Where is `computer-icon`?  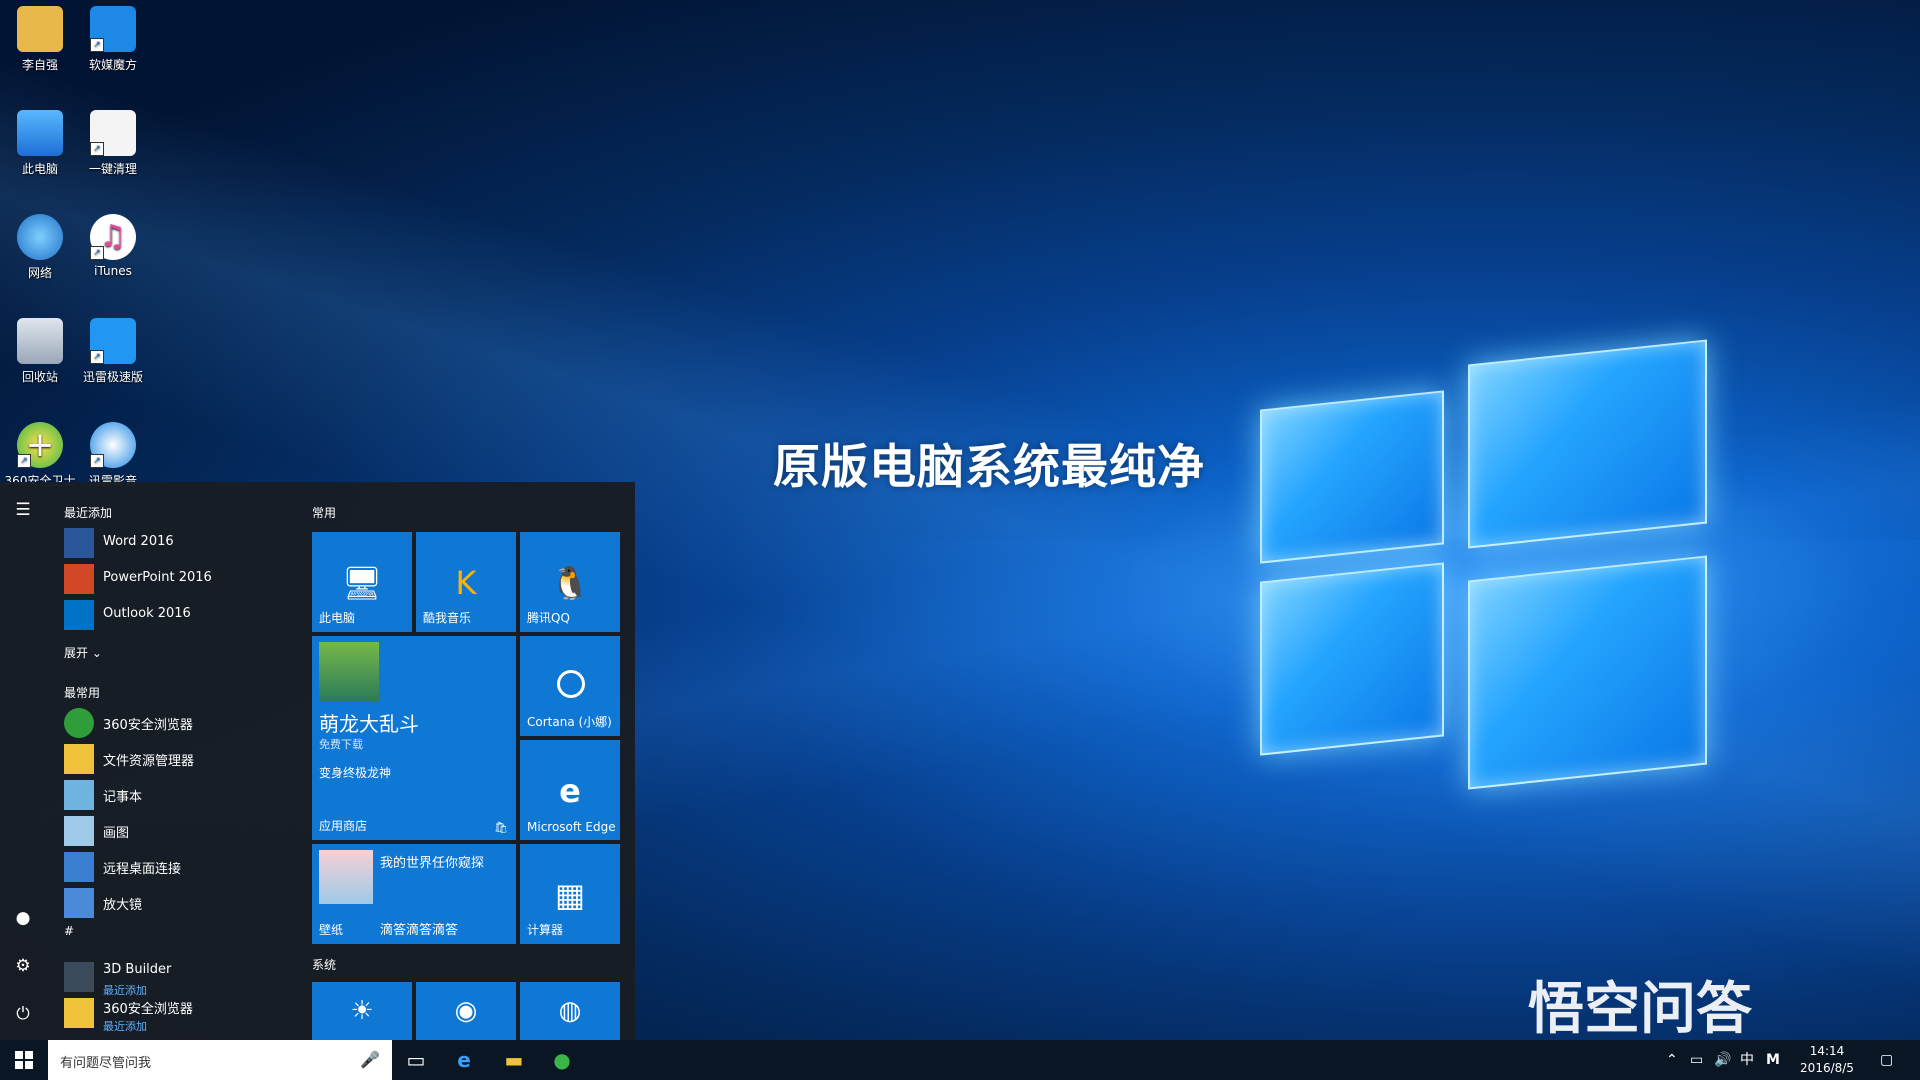 computer-icon is located at coordinates (40, 133).